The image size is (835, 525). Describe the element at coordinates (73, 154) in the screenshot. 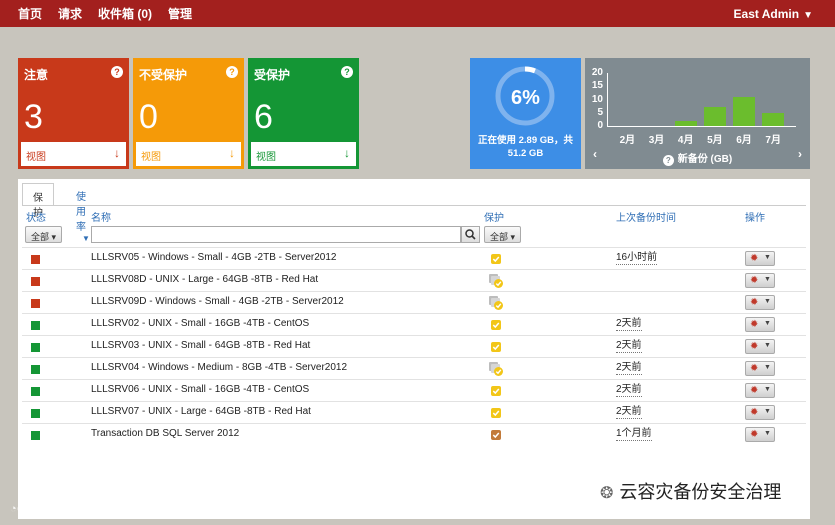

I see `tile-attention-view-link: 视图 ↓` at that location.